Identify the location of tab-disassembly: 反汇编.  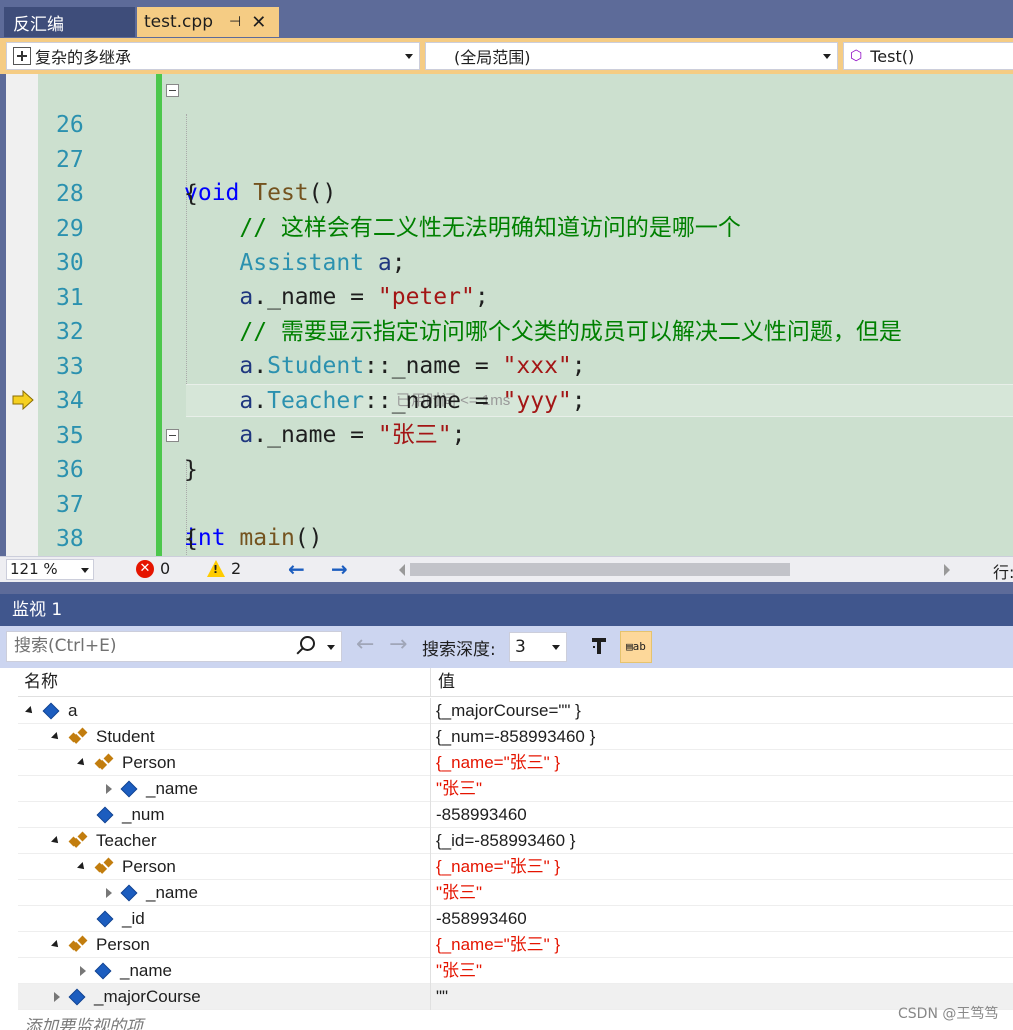
(69, 22).